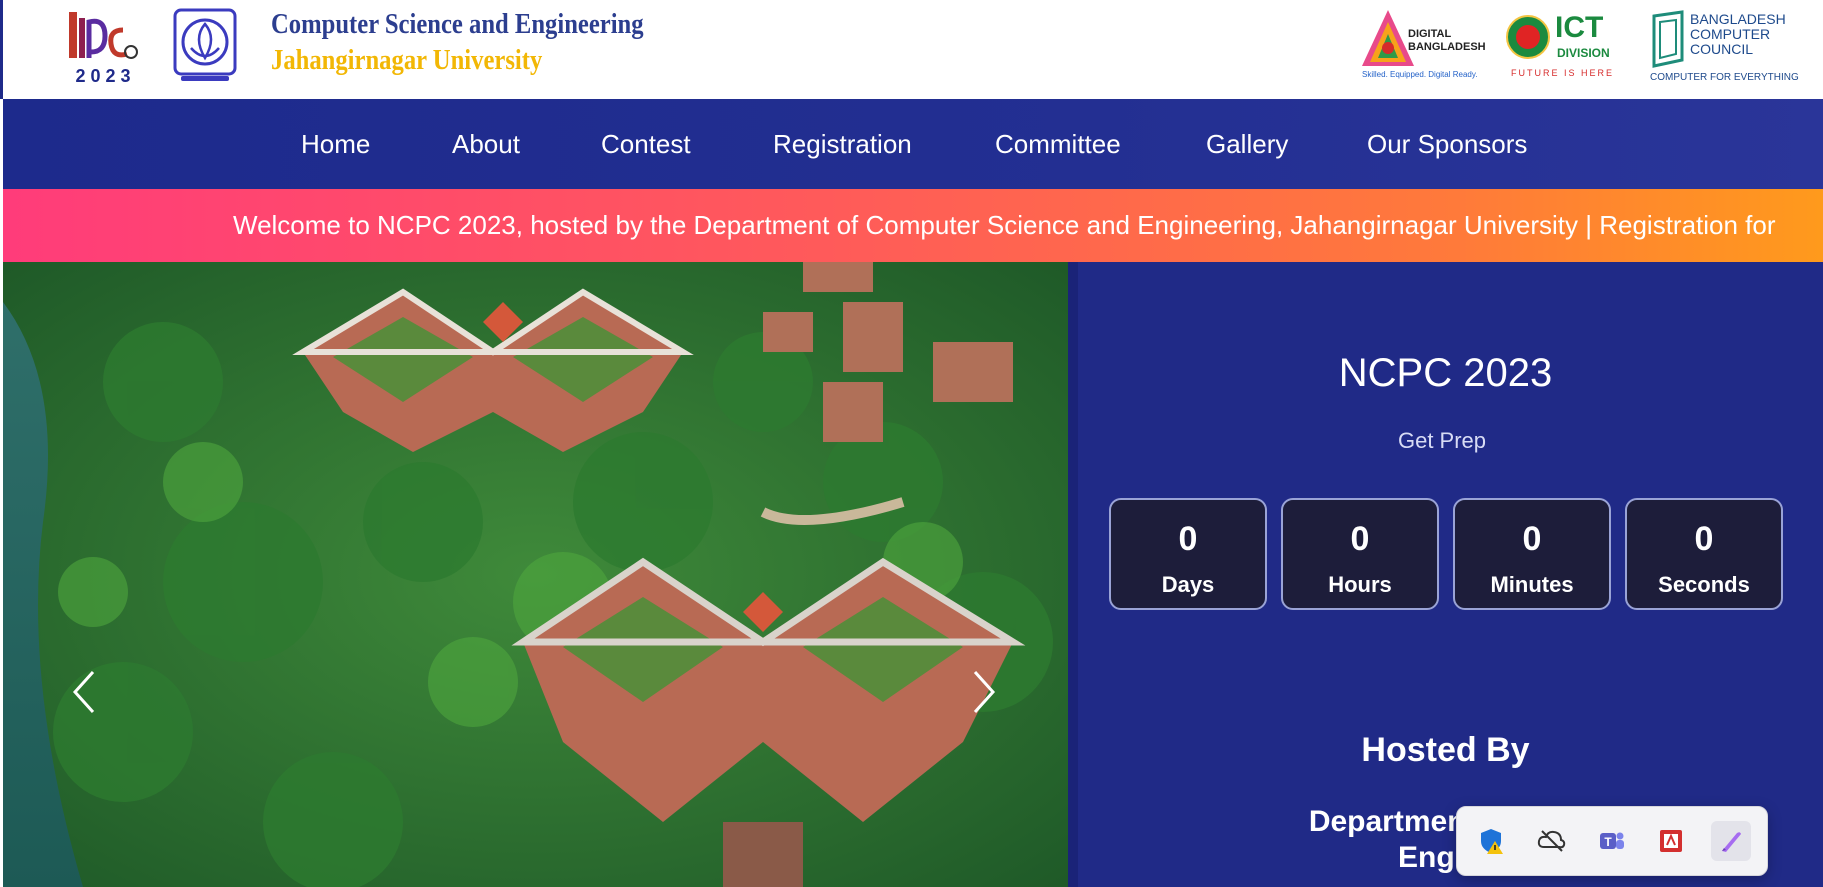 The image size is (1823, 887). Describe the element at coordinates (1532, 584) in the screenshot. I see `countdown-label: Minutes` at that location.